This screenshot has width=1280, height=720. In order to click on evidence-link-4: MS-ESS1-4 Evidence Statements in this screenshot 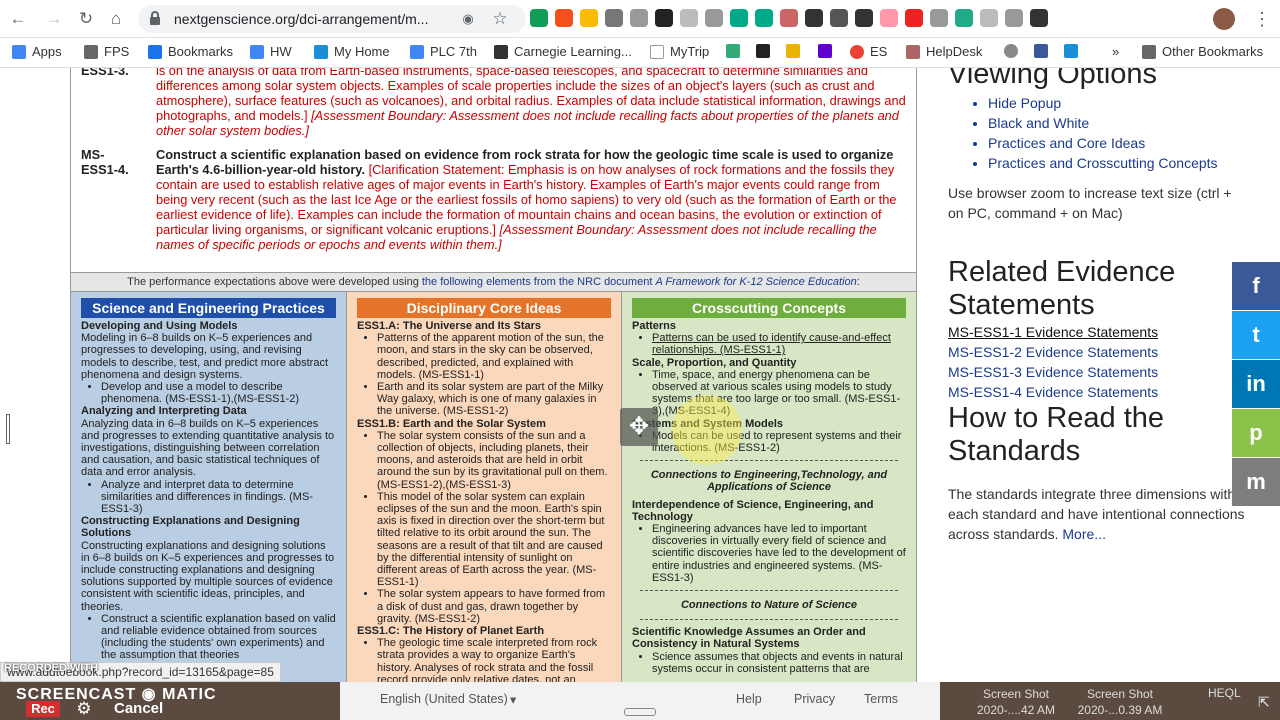, I will do `click(1053, 392)`.